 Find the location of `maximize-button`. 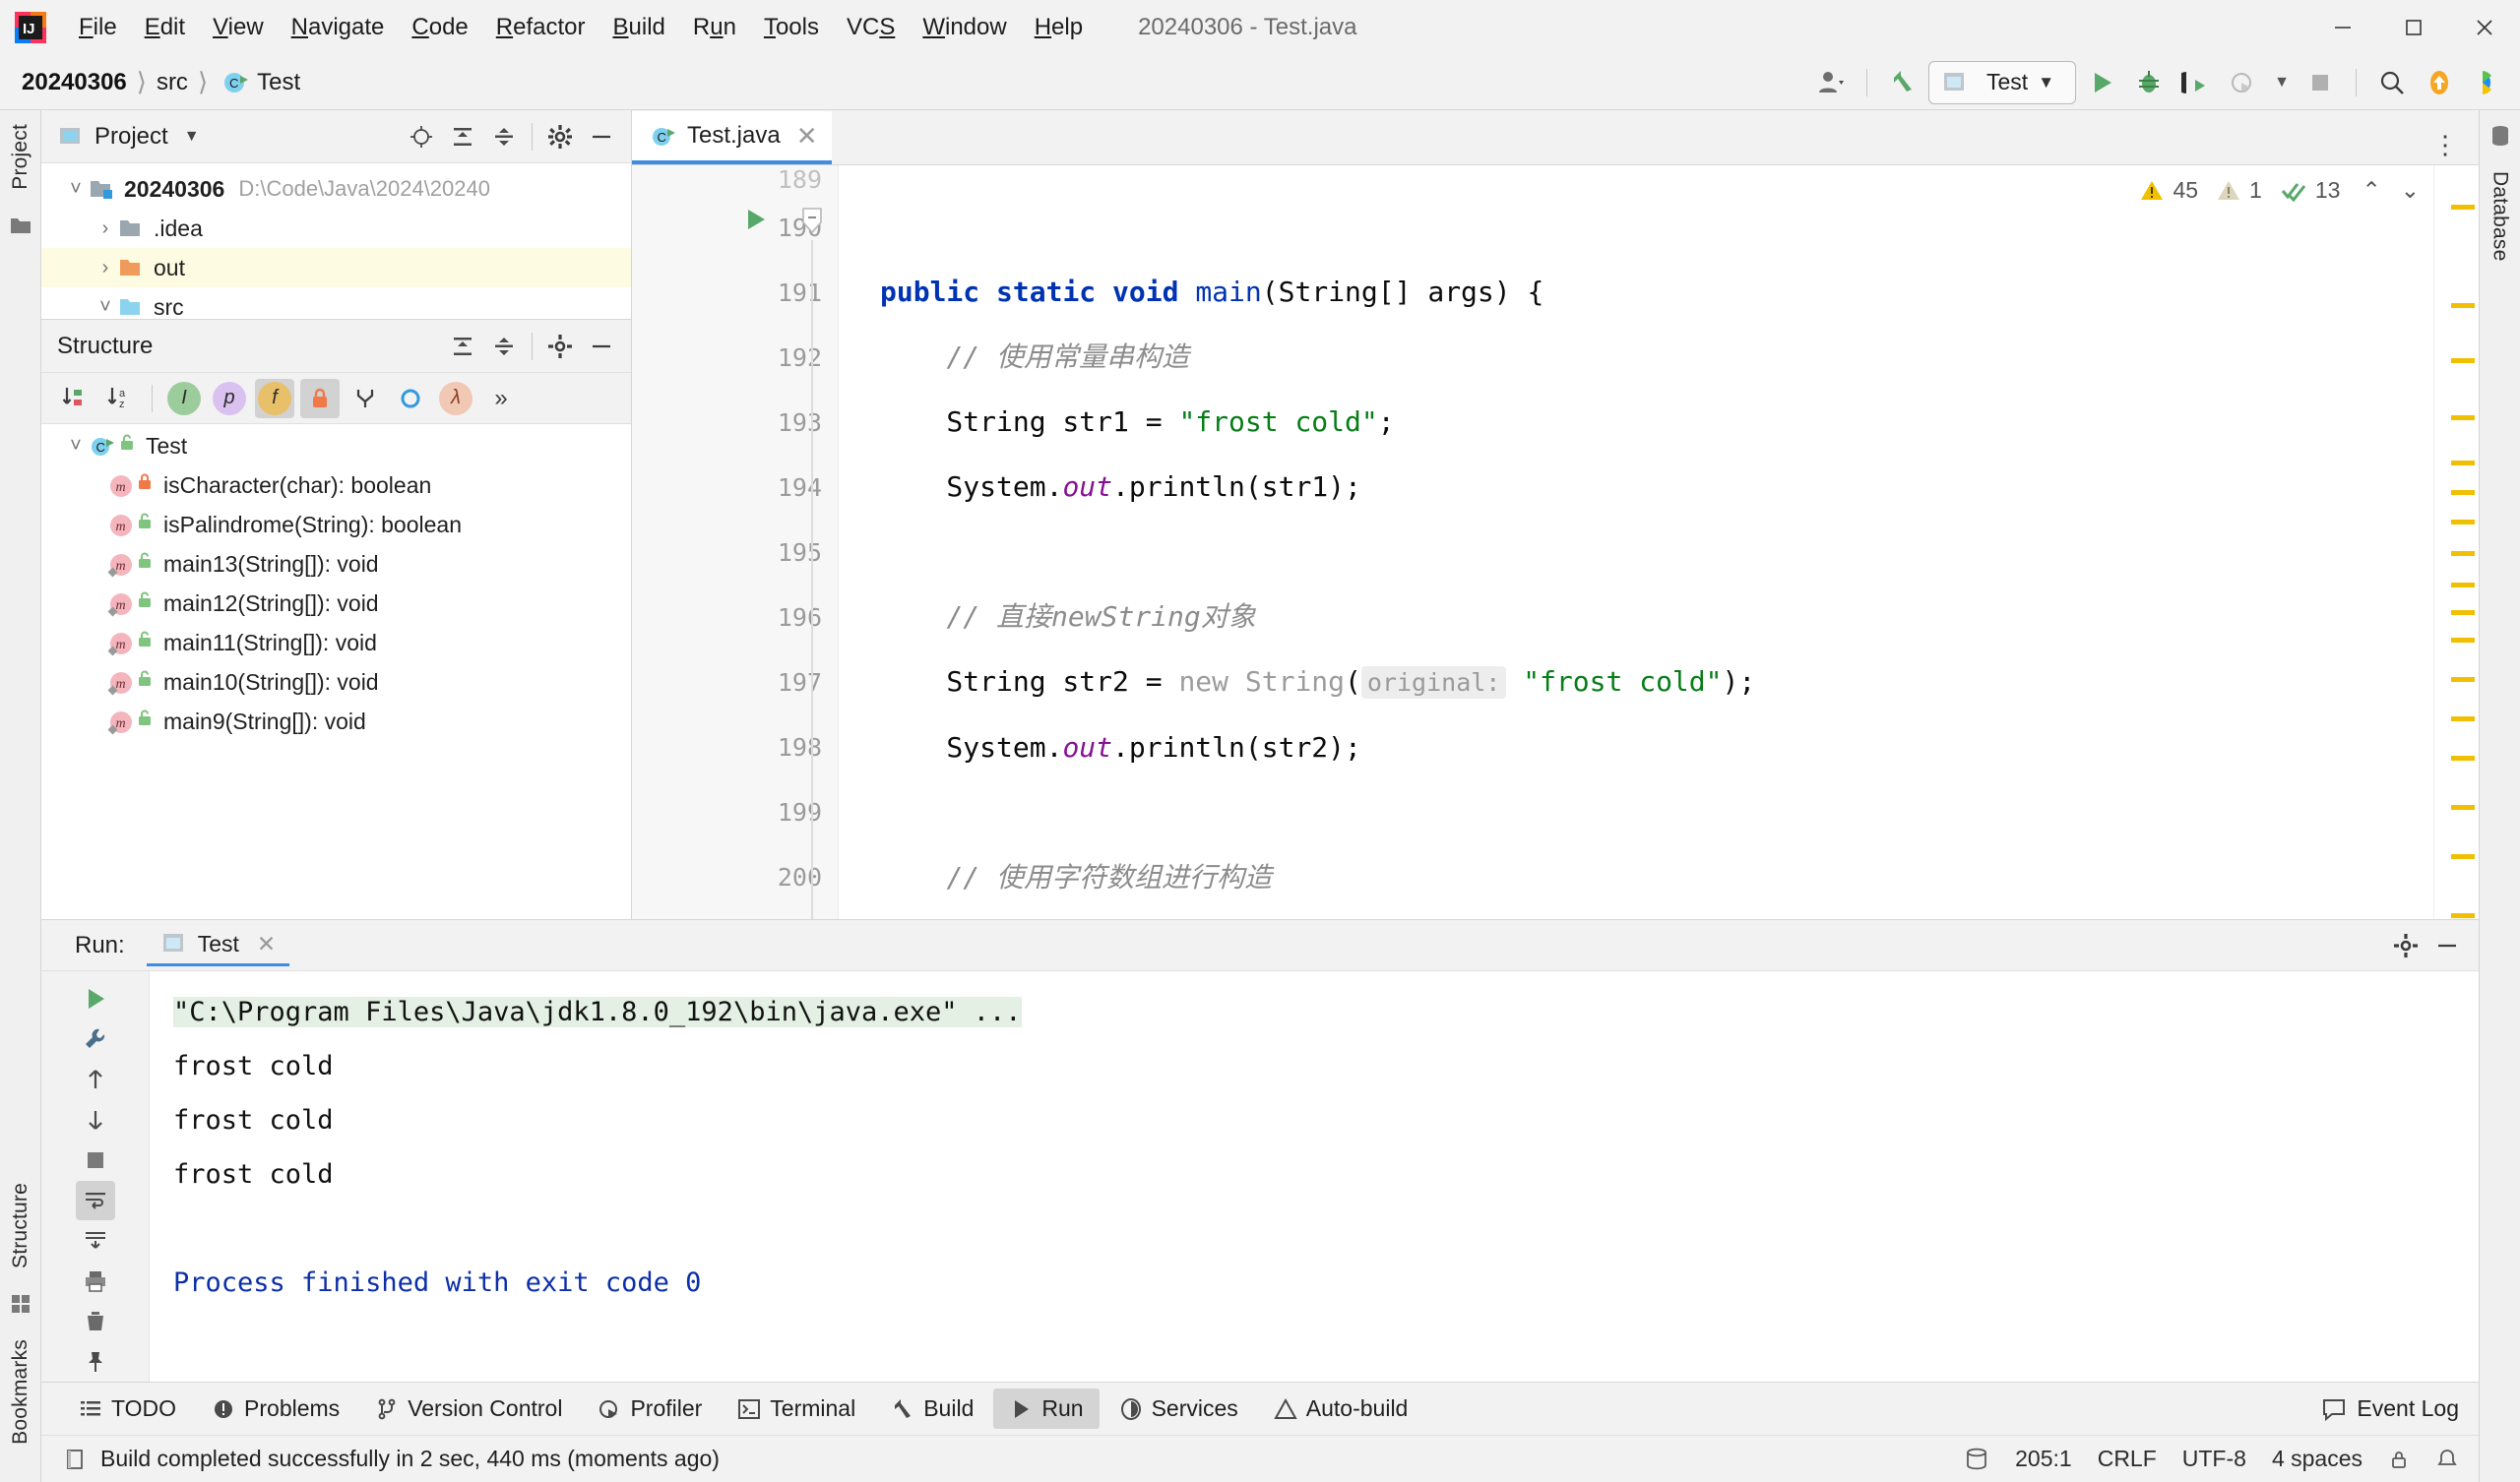

maximize-button is located at coordinates (2413, 27).